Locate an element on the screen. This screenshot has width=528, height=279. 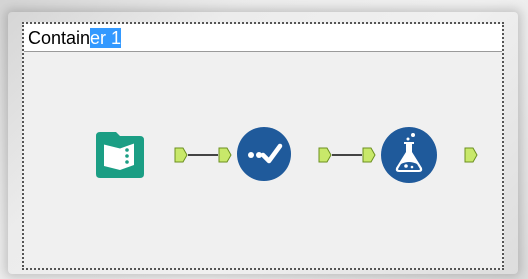
container-title-text: Contain is located at coordinates (59, 38).